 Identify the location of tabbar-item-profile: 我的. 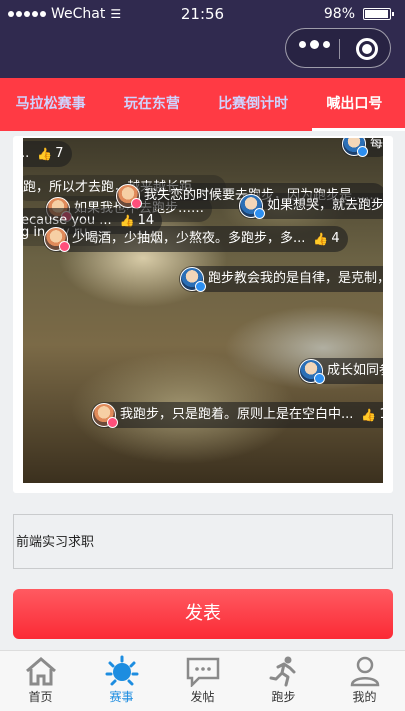
(364, 681).